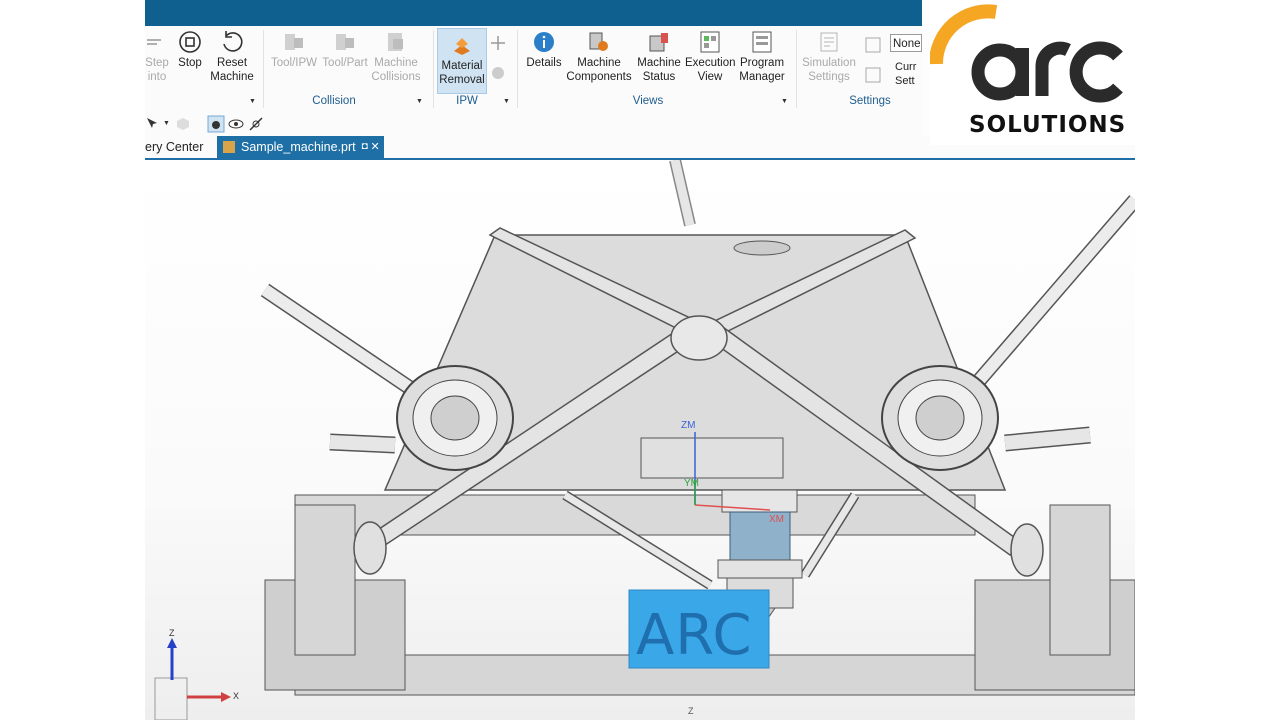  What do you see at coordinates (177, 147) in the screenshot?
I see `tab-discovery-center: ery Center` at bounding box center [177, 147].